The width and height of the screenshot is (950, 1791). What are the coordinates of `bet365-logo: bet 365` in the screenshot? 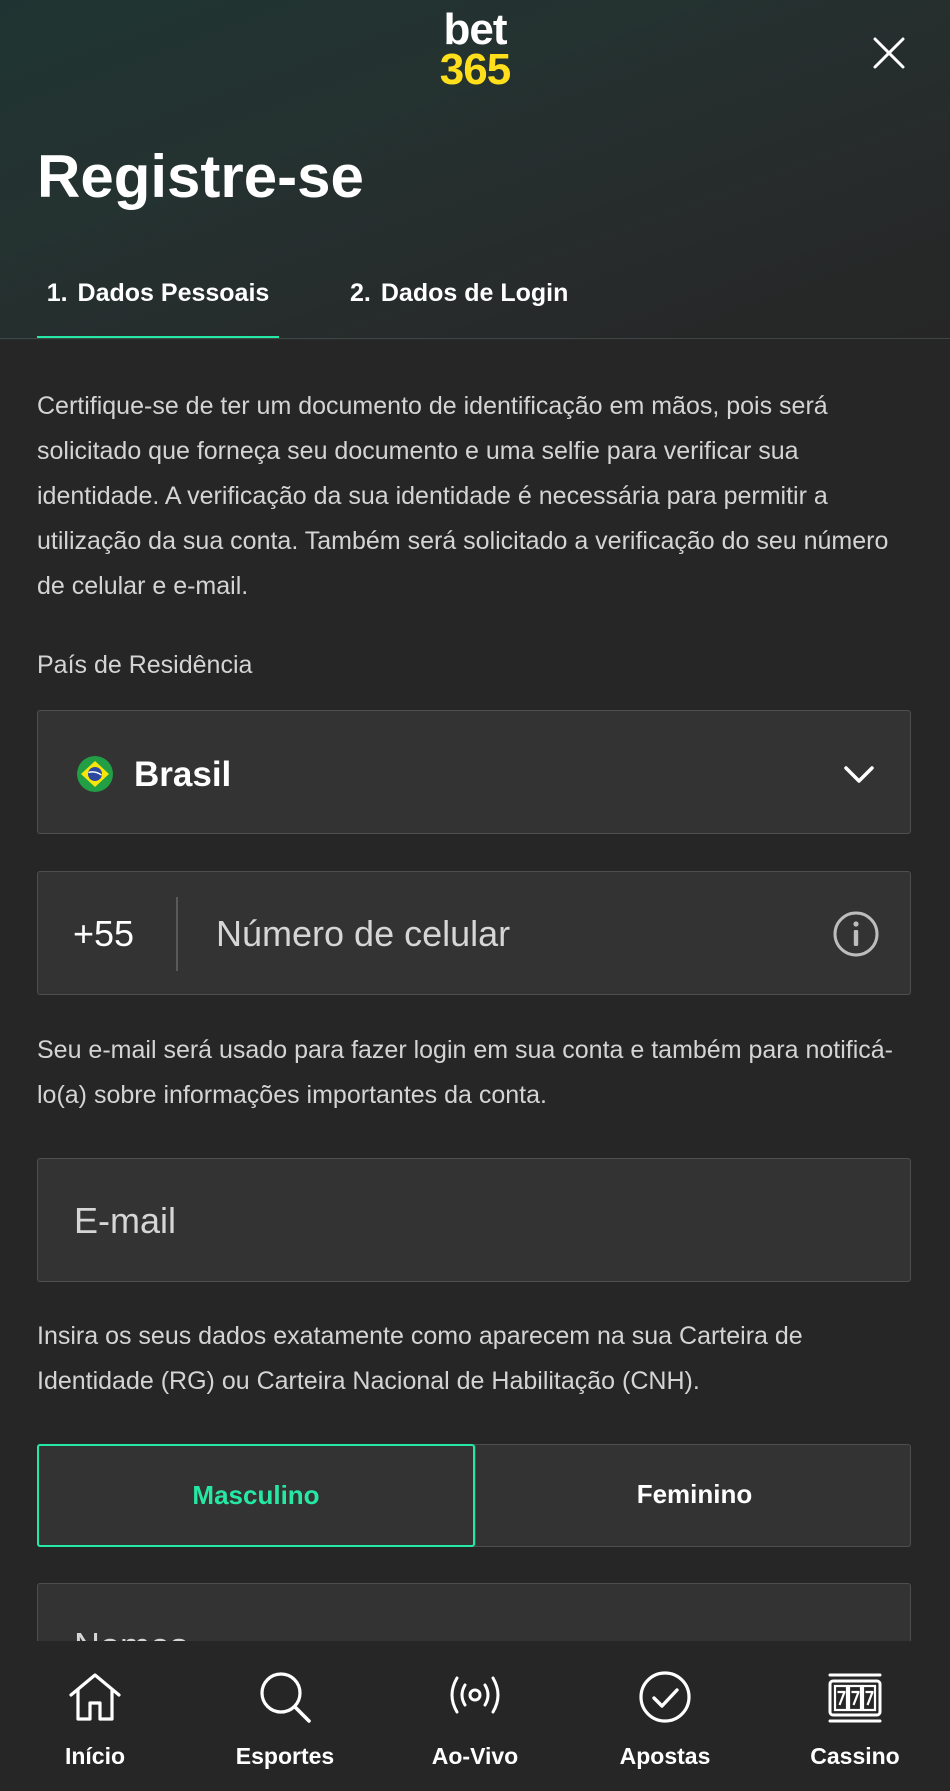 It's located at (475, 49).